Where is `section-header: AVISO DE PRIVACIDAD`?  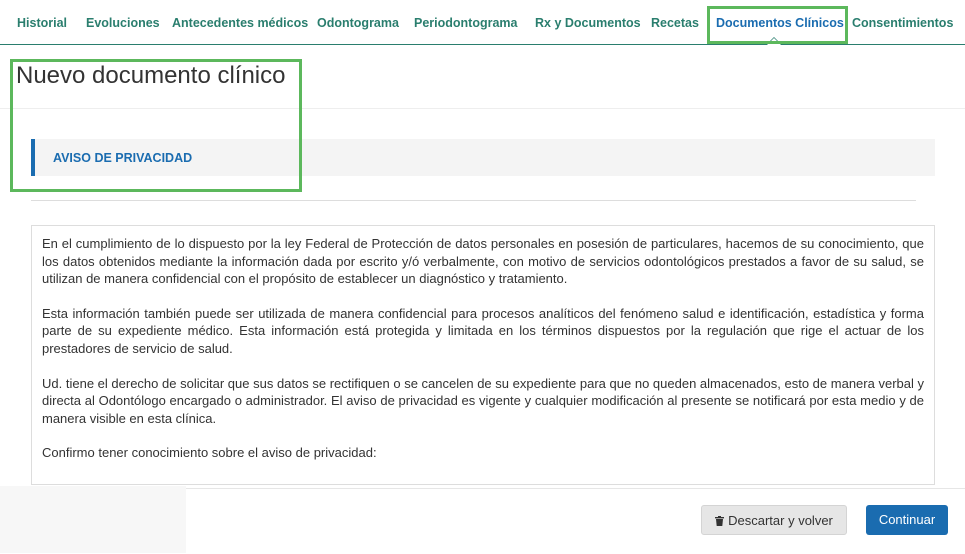
section-header: AVISO DE PRIVACIDAD is located at coordinates (483, 157).